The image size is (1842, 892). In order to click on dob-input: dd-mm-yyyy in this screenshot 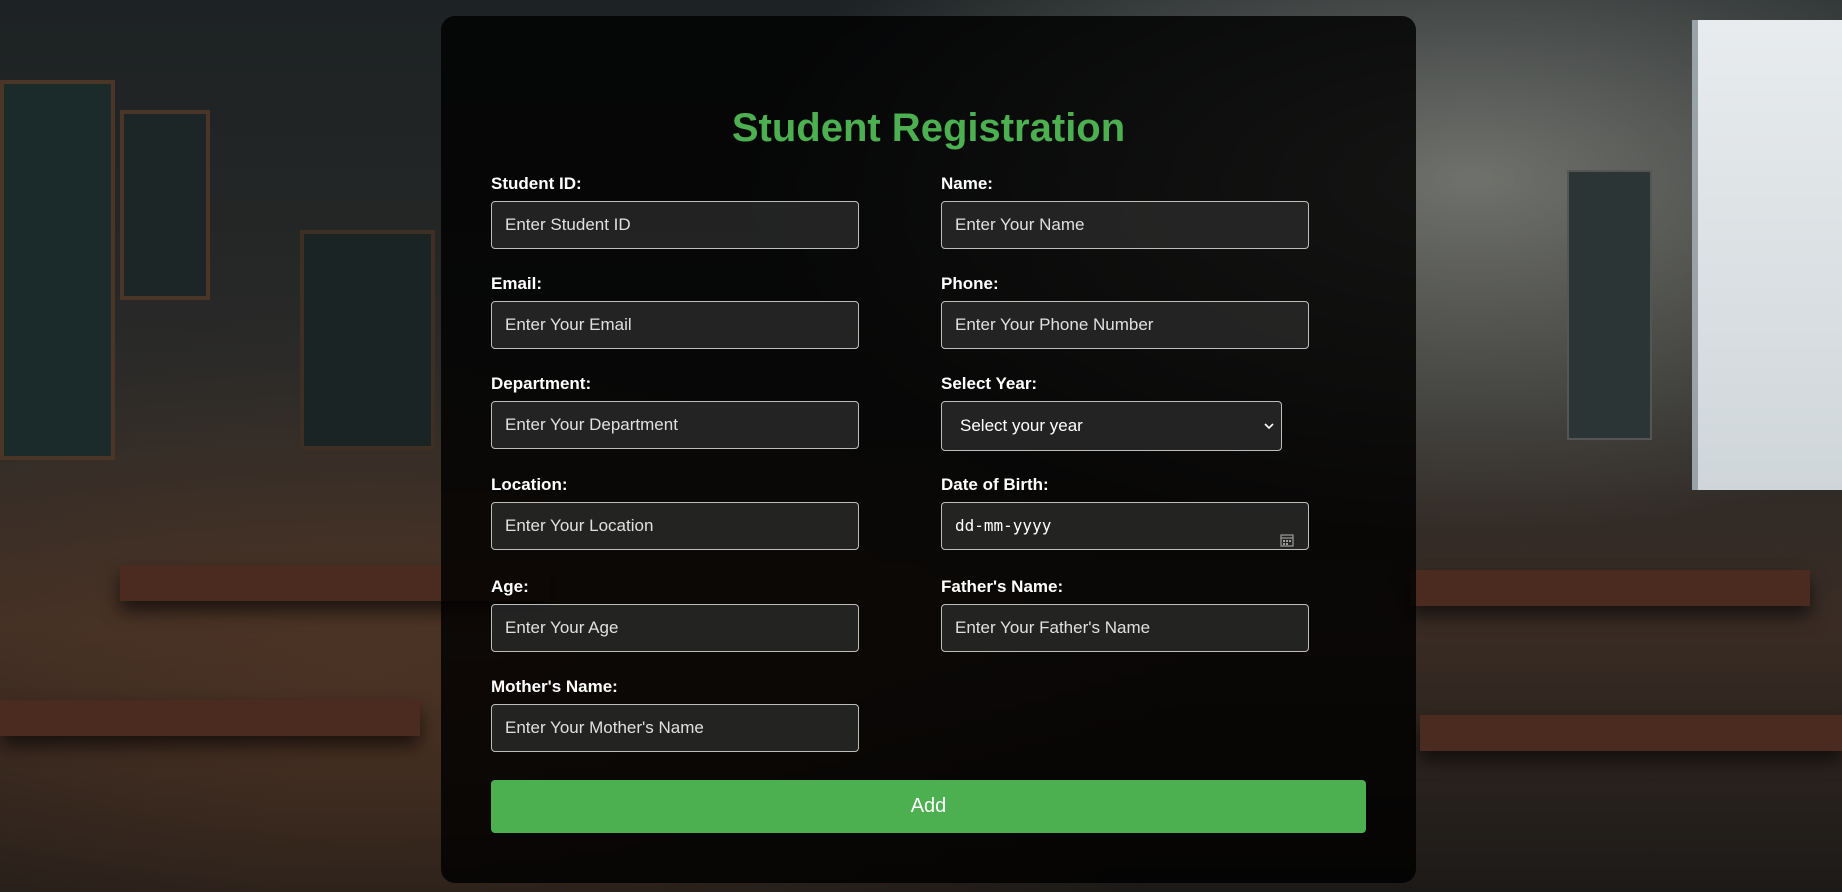, I will do `click(1125, 526)`.